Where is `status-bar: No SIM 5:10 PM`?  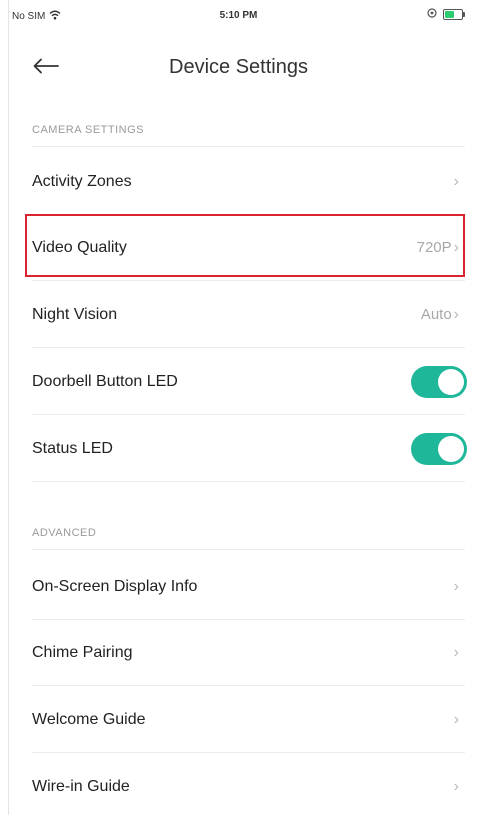 status-bar: No SIM 5:10 PM is located at coordinates (238, 17).